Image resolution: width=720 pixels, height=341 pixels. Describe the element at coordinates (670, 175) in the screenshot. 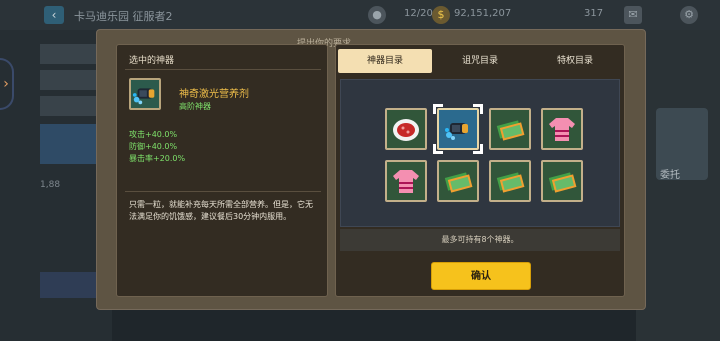

I see `commission-label: 委托` at that location.